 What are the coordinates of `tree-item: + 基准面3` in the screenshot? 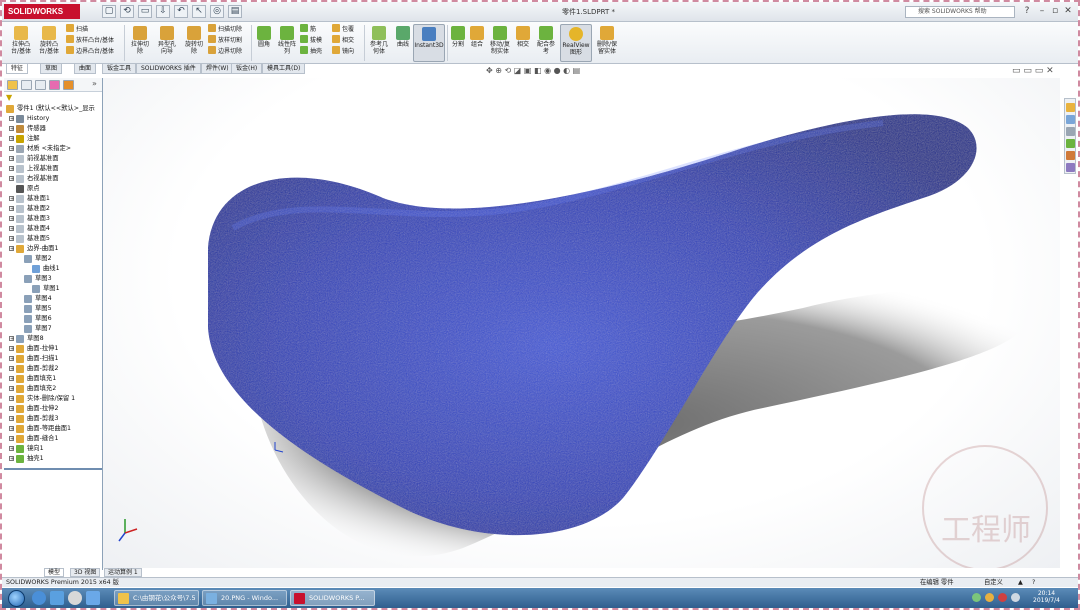 It's located at (53, 219).